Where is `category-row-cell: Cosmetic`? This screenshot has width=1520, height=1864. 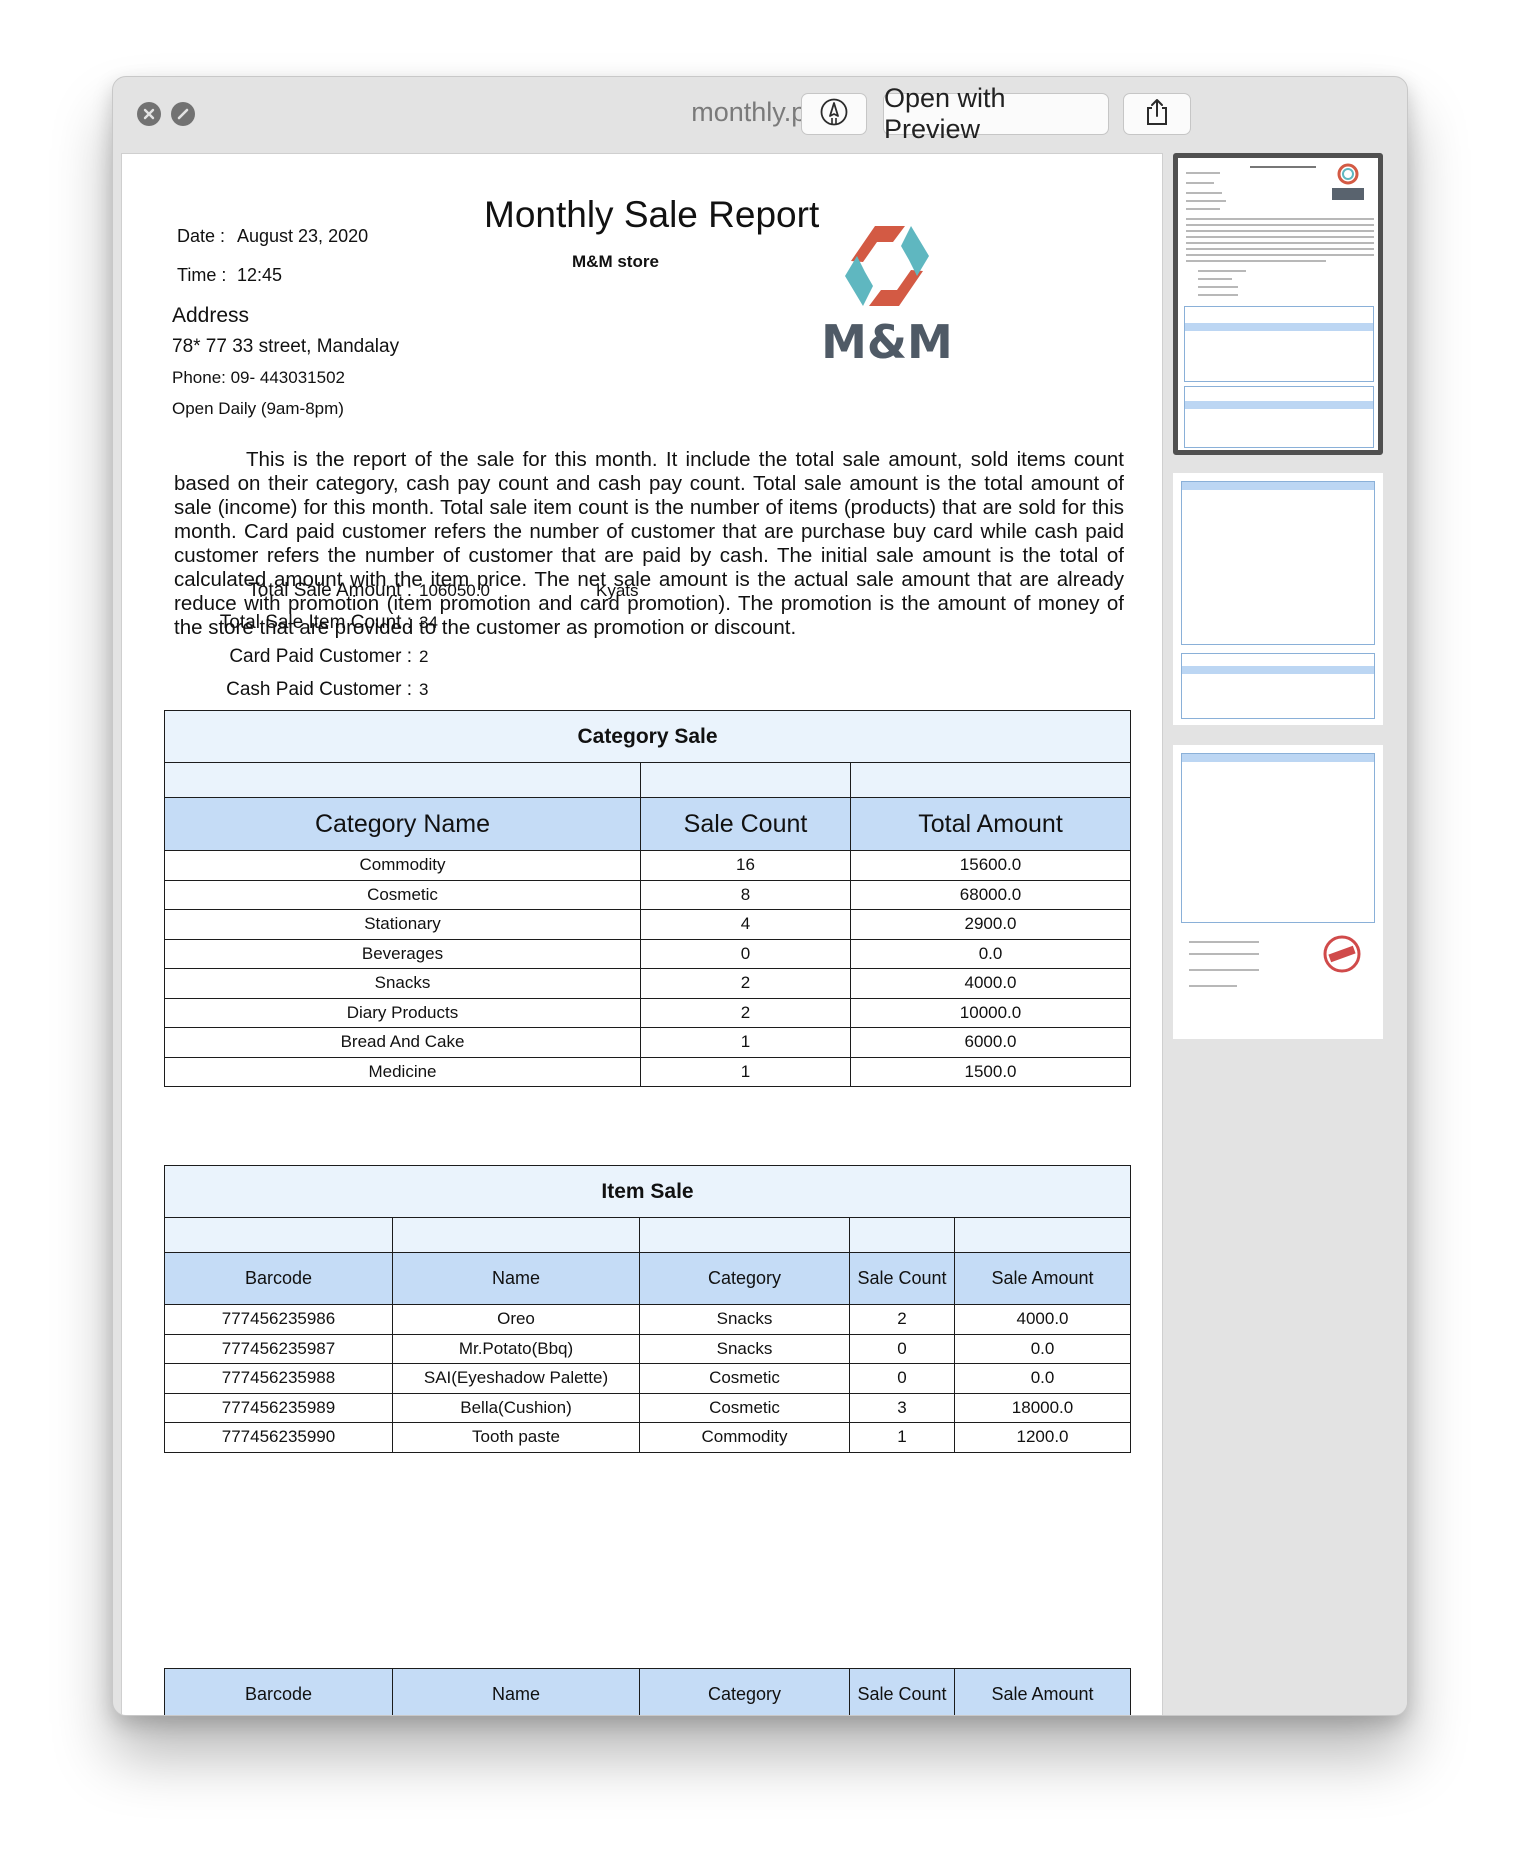
category-row-cell: Cosmetic is located at coordinates (402, 894).